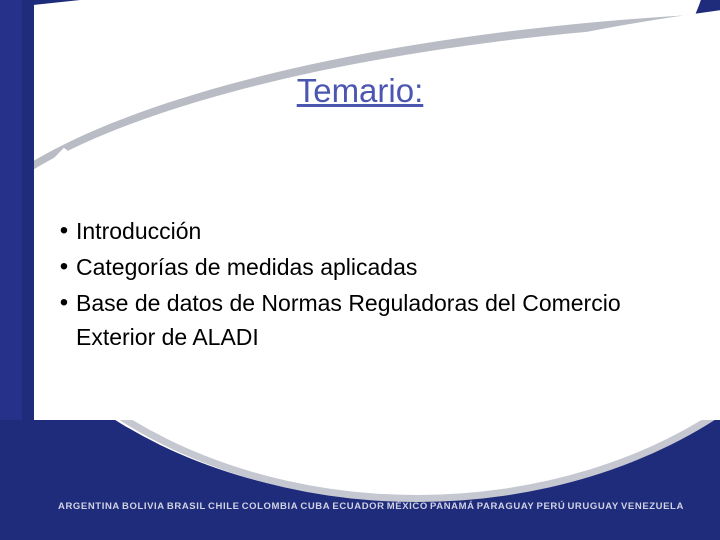 The width and height of the screenshot is (720, 540). I want to click on footer-country: ARGENTINA, so click(89, 506).